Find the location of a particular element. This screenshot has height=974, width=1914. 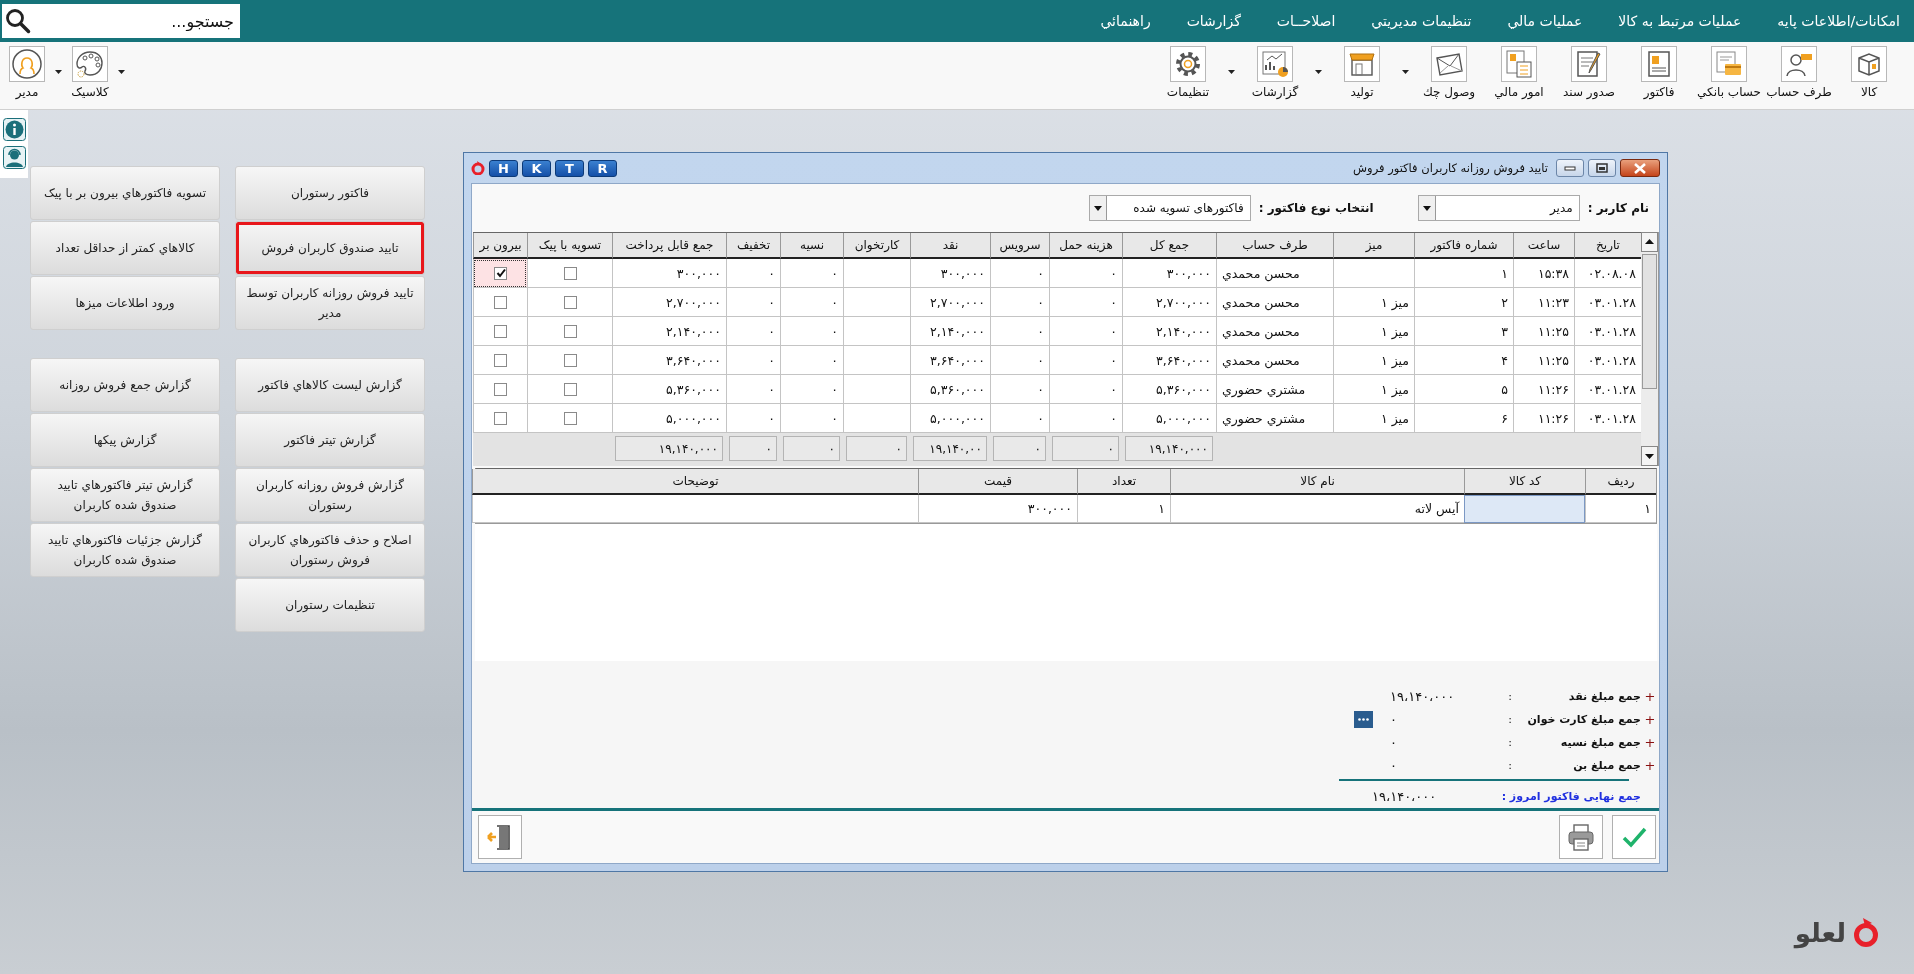

launcher-button: تنظیمات رستوران is located at coordinates (330, 605).